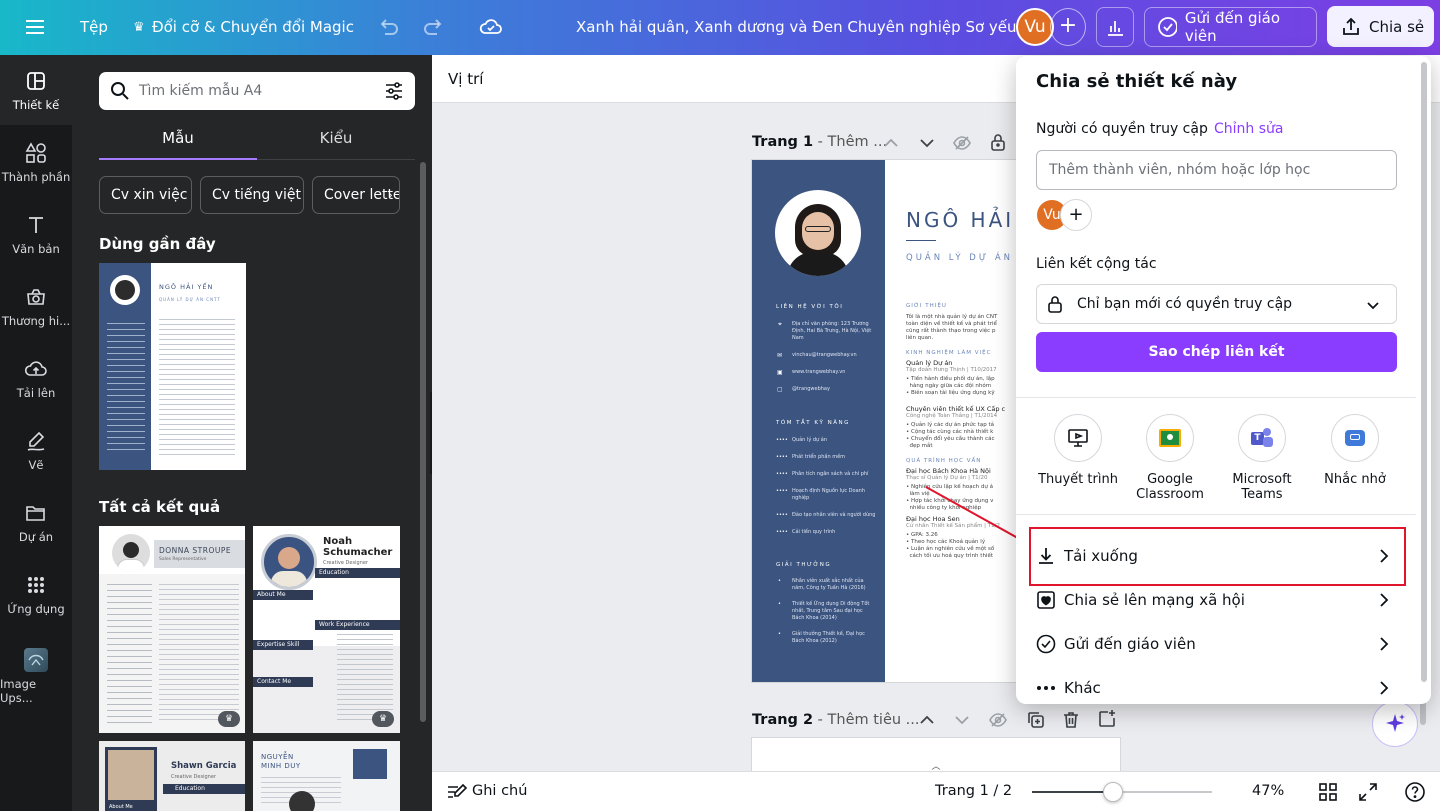 The width and height of the screenshot is (1440, 811). Describe the element at coordinates (36, 378) in the screenshot. I see `rail-item-upload: Tải lên` at that location.